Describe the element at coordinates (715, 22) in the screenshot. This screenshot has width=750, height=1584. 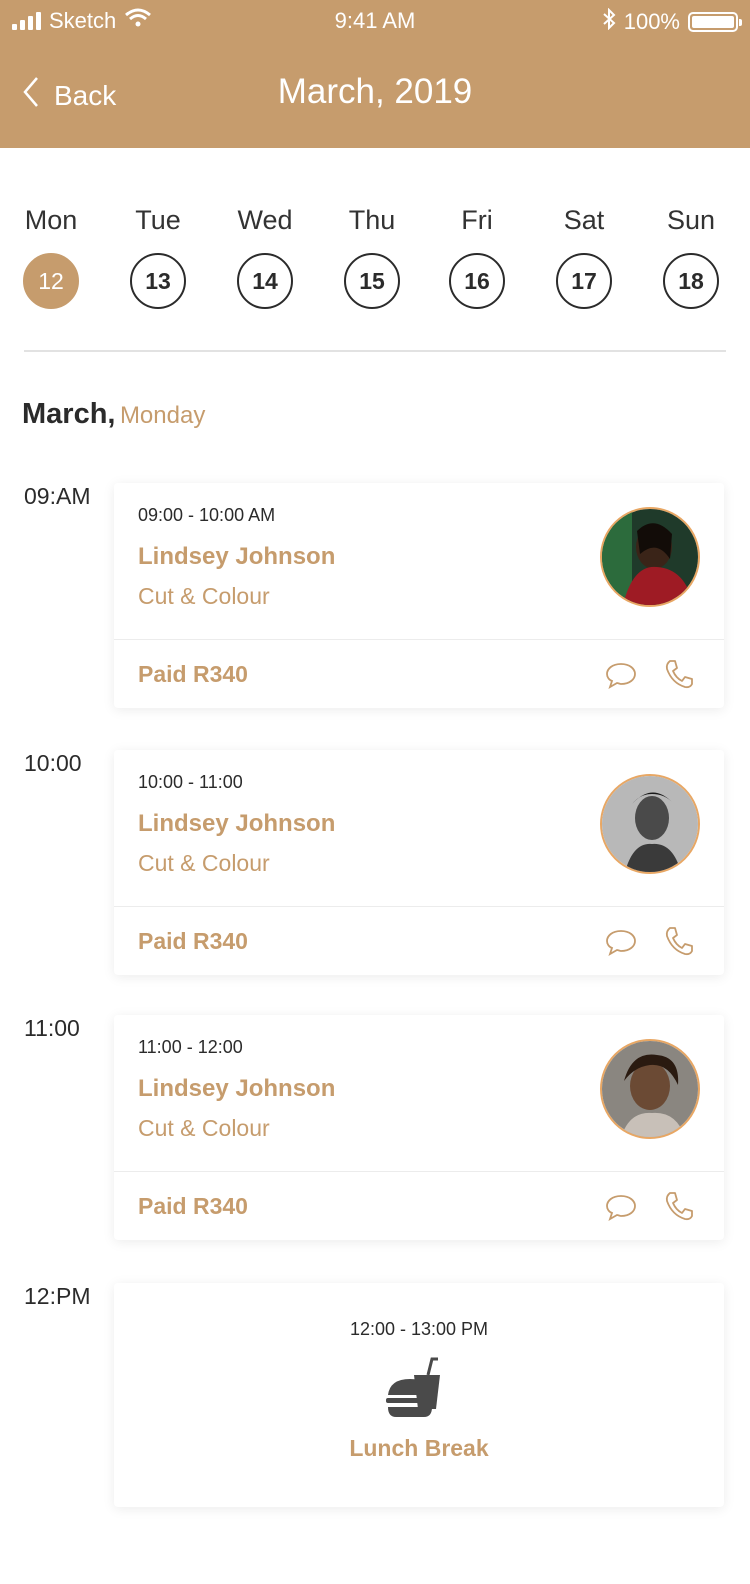
I see `battery-icon` at that location.